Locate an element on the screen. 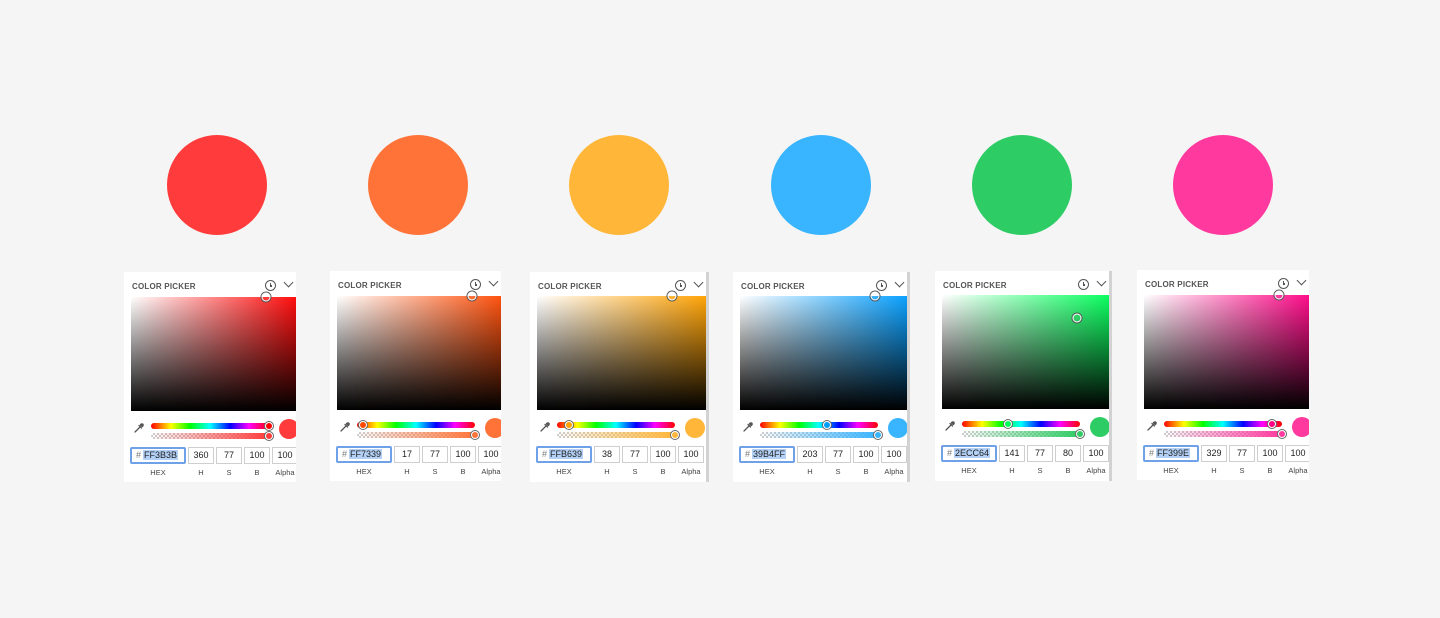  hex-input: #39B4FF is located at coordinates (767, 454).